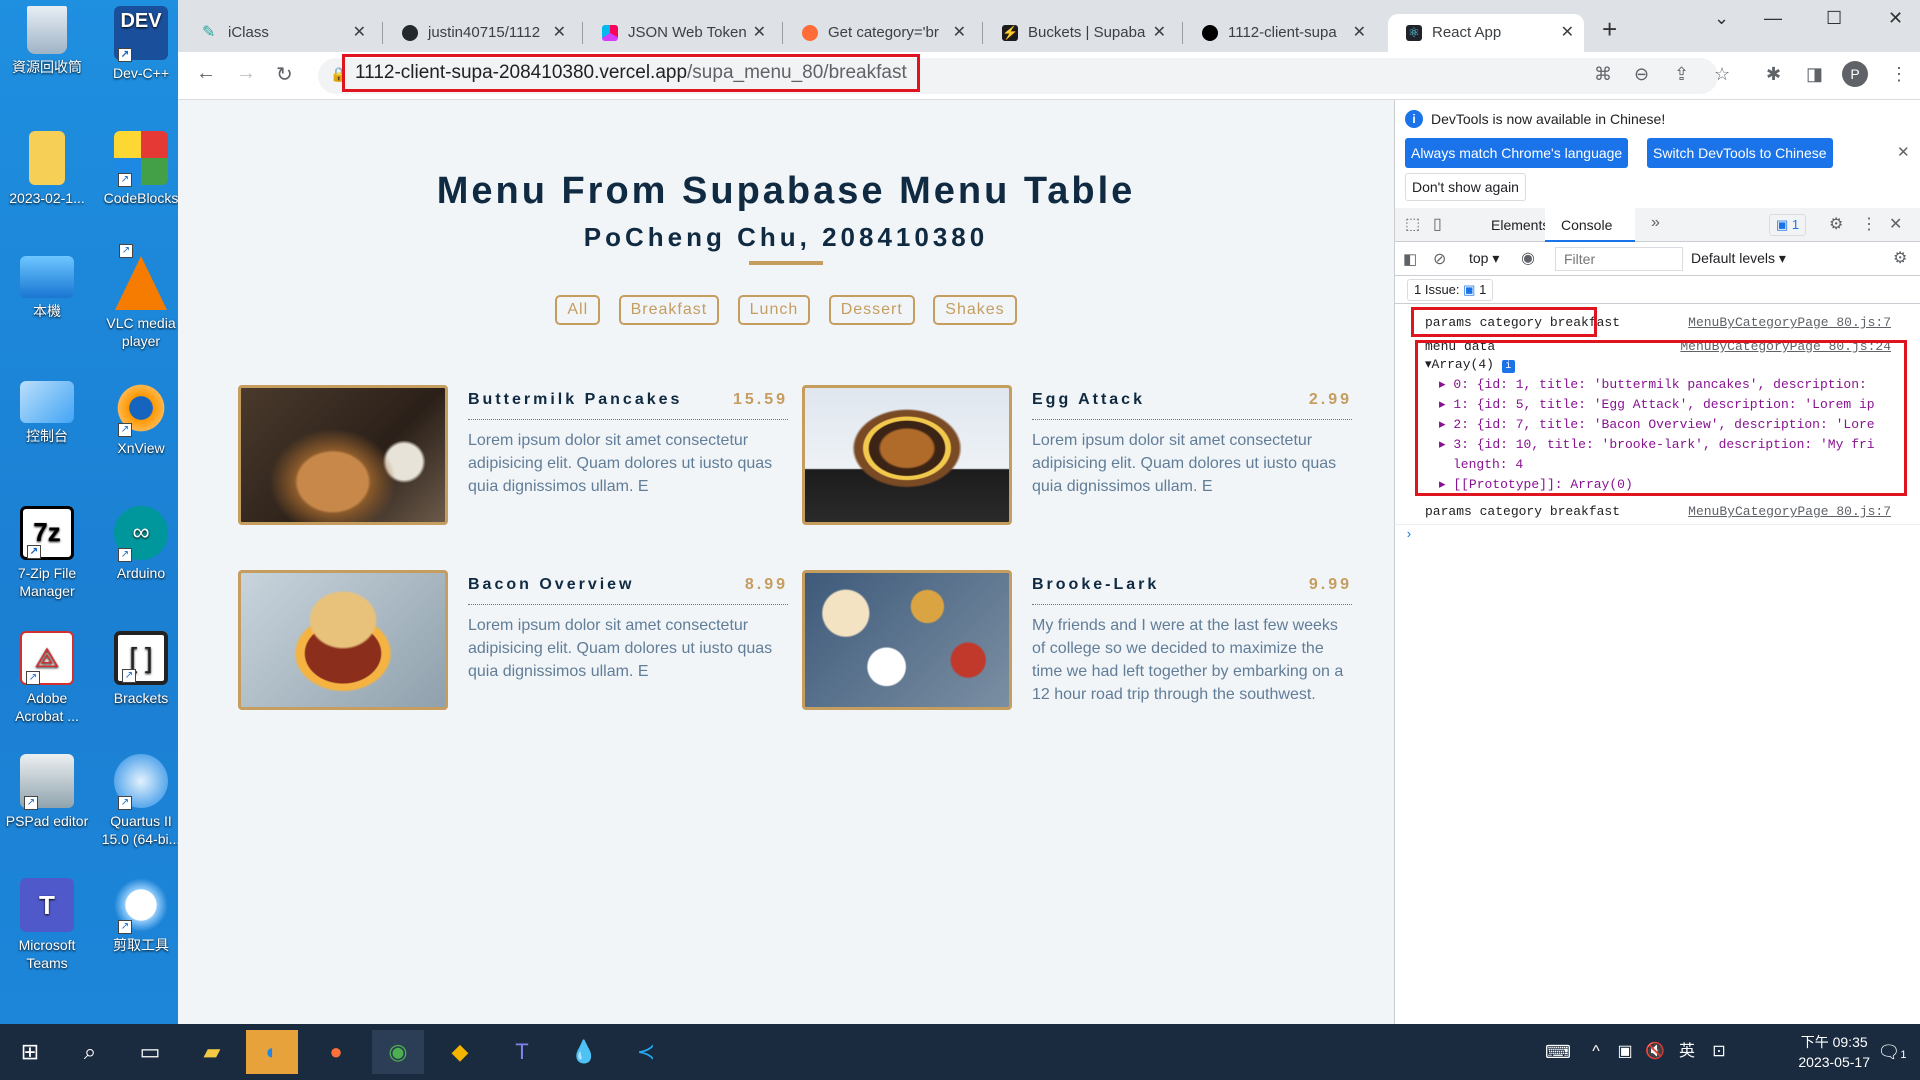 Image resolution: width=1920 pixels, height=1080 pixels. I want to click on network-icon: ▣, so click(1625, 1052).